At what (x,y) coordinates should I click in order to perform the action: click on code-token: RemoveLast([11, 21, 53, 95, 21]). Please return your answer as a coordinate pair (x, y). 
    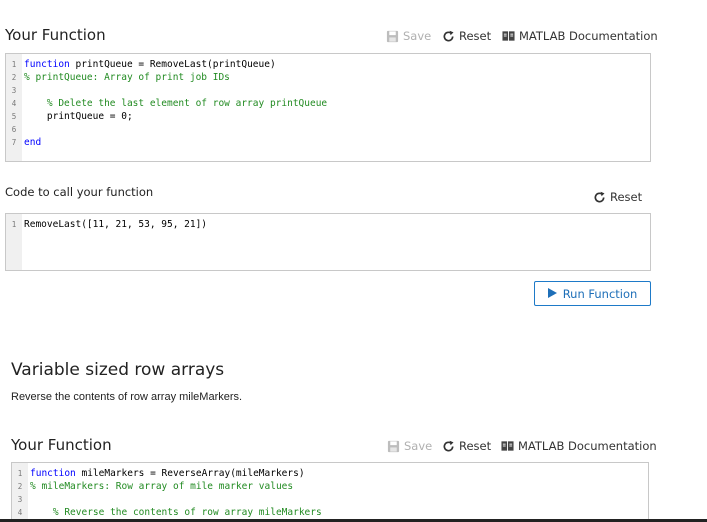
    Looking at the image, I should click on (116, 224).